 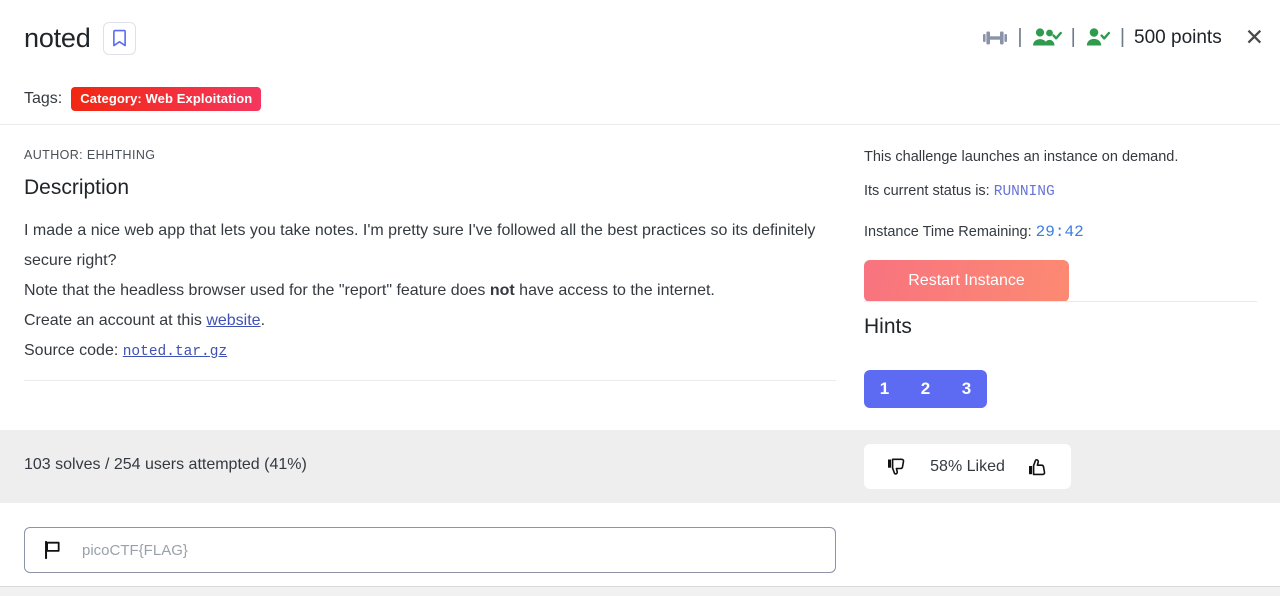 I want to click on instance-status-row: Its current status is: RUNNING, so click(x=1060, y=192).